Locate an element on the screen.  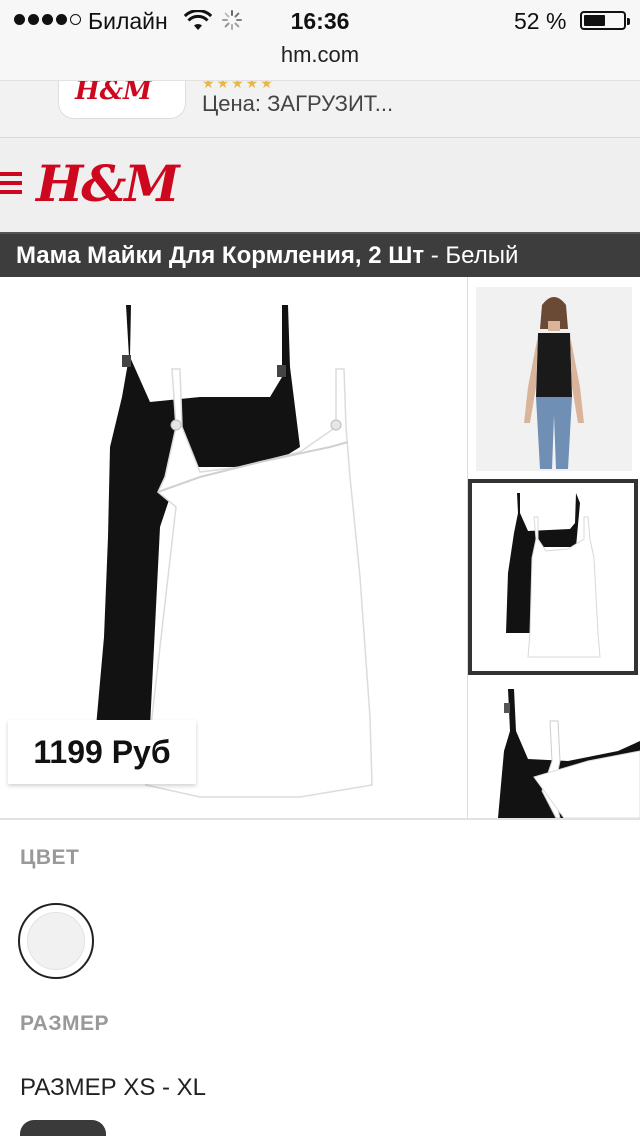
menu-icon is located at coordinates (11, 184).